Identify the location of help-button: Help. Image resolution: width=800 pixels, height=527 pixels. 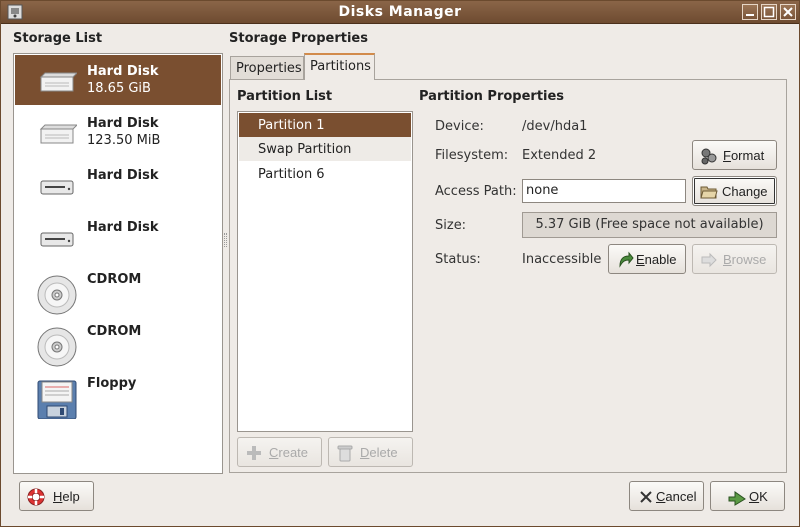
(56, 496).